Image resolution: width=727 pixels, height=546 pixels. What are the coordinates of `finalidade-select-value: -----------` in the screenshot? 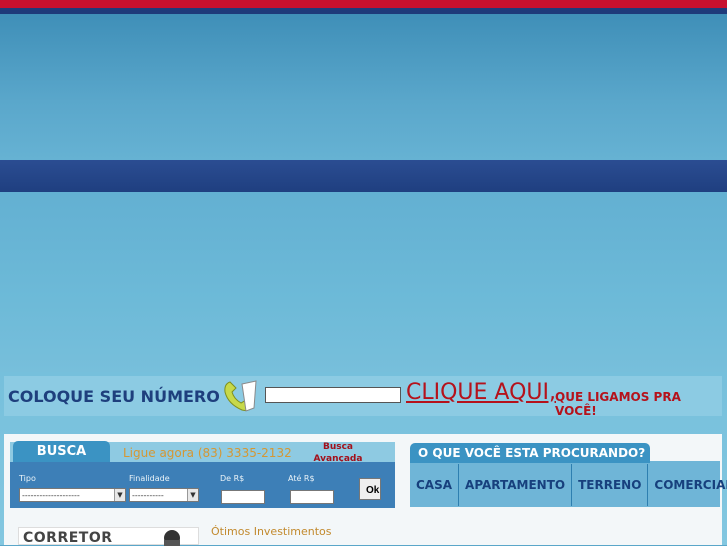 It's located at (148, 495).